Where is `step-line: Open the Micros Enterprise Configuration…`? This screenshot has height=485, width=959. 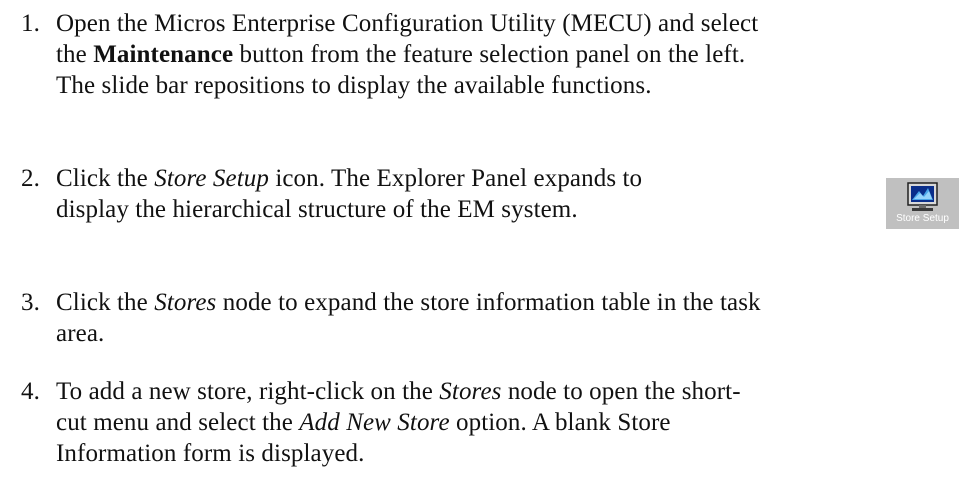 step-line: Open the Micros Enterprise Configuration… is located at coordinates (407, 23).